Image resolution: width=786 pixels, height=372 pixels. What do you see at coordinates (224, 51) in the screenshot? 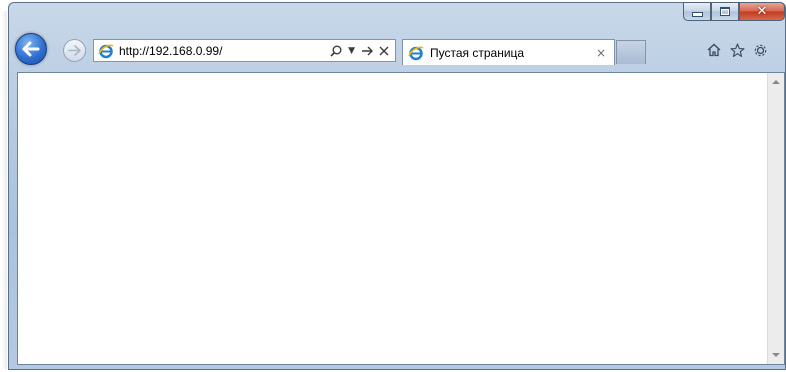
I see `address-url: http://192.168.0.99/` at bounding box center [224, 51].